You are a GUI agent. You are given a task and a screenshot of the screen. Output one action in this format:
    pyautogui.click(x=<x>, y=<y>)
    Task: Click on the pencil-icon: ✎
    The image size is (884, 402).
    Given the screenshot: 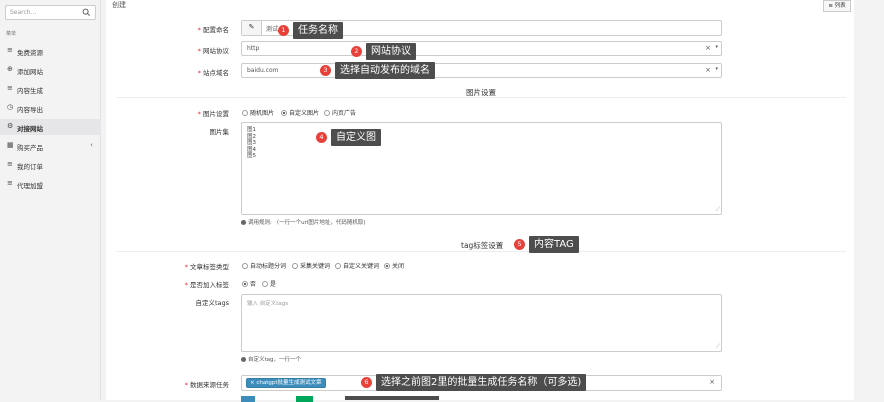 What is the action you would take?
    pyautogui.click(x=252, y=28)
    